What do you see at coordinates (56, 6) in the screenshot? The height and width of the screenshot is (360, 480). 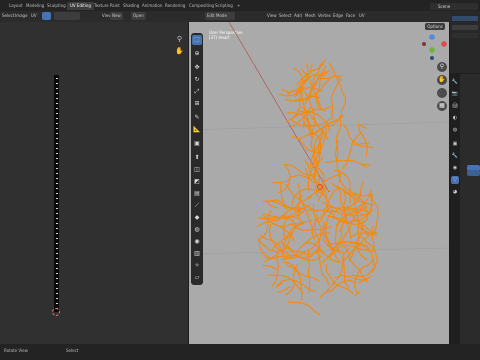 I see `tab-sculpting: Sculpting` at bounding box center [56, 6].